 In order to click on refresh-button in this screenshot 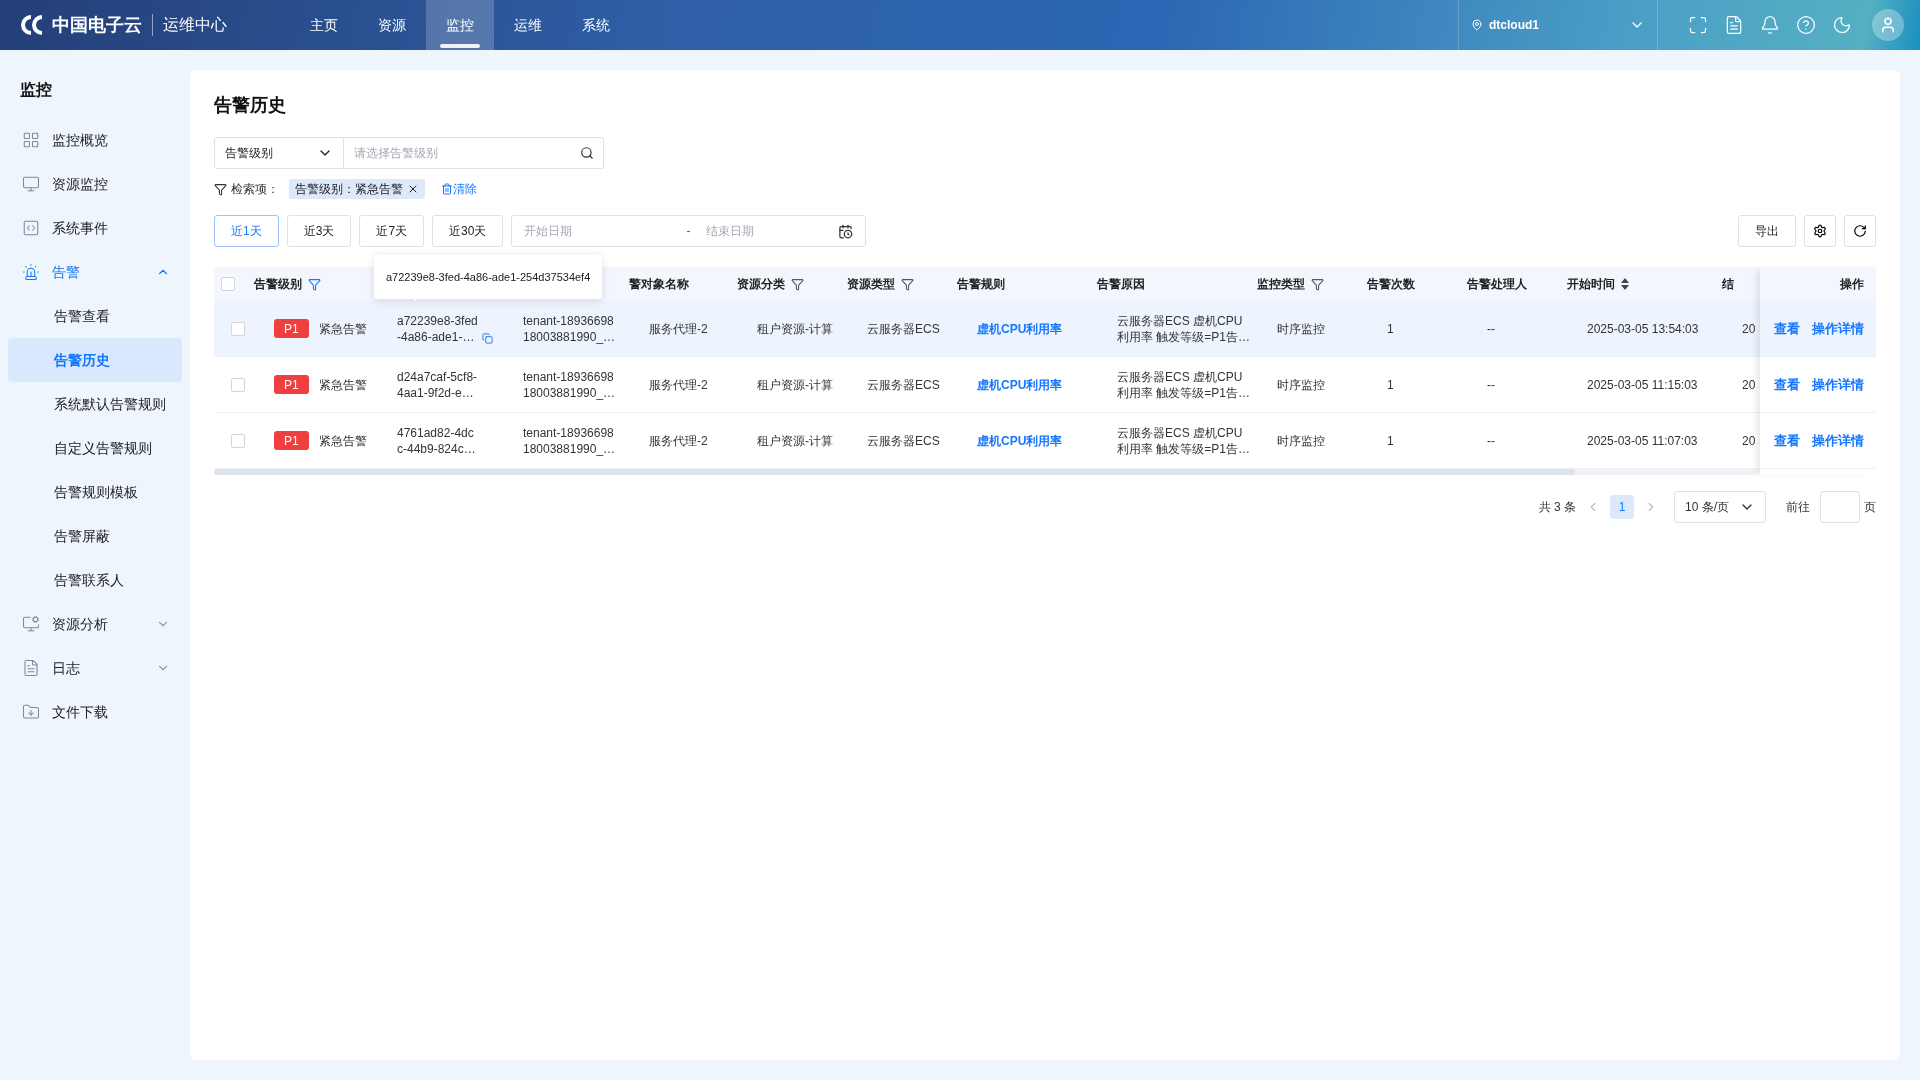, I will do `click(1860, 231)`.